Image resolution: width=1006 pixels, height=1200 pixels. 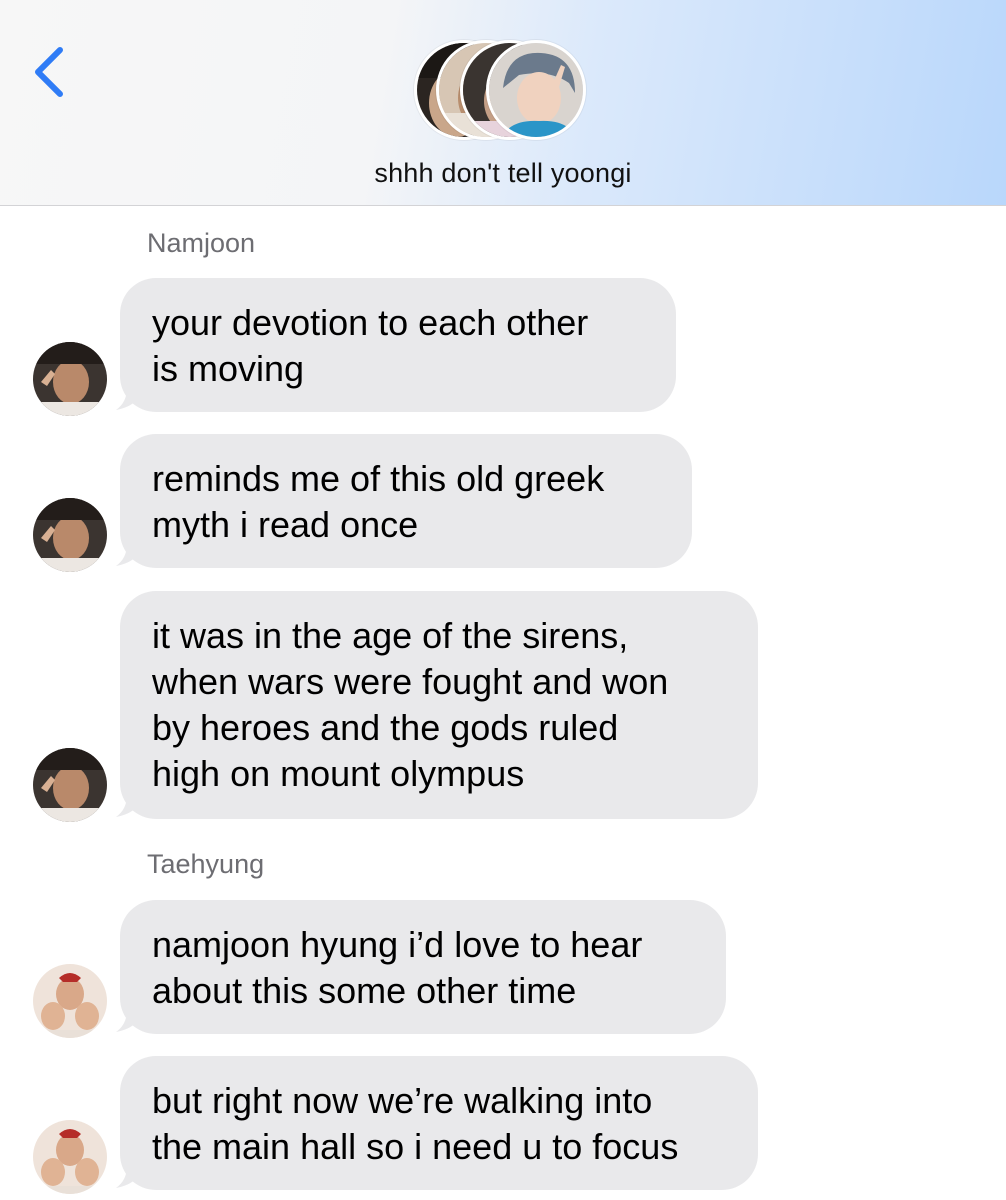 I want to click on message-text-line: your devotion to each other, so click(x=370, y=322).